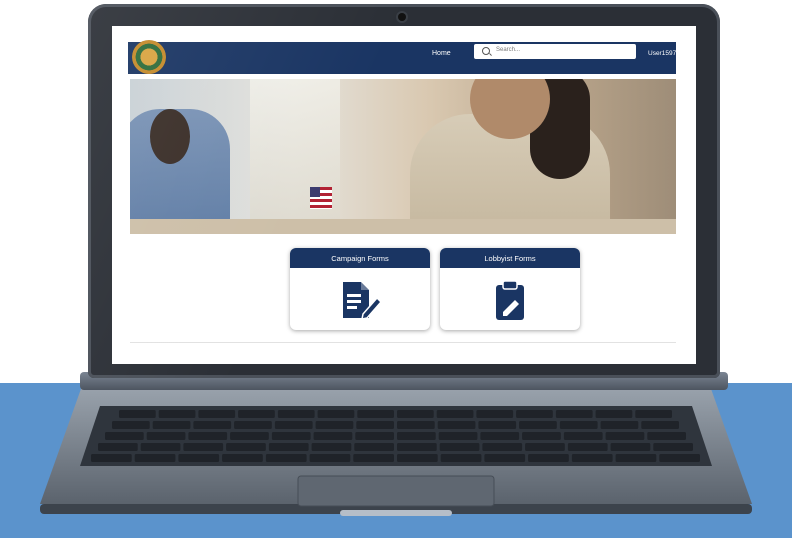  I want to click on search-icon, so click(486, 51).